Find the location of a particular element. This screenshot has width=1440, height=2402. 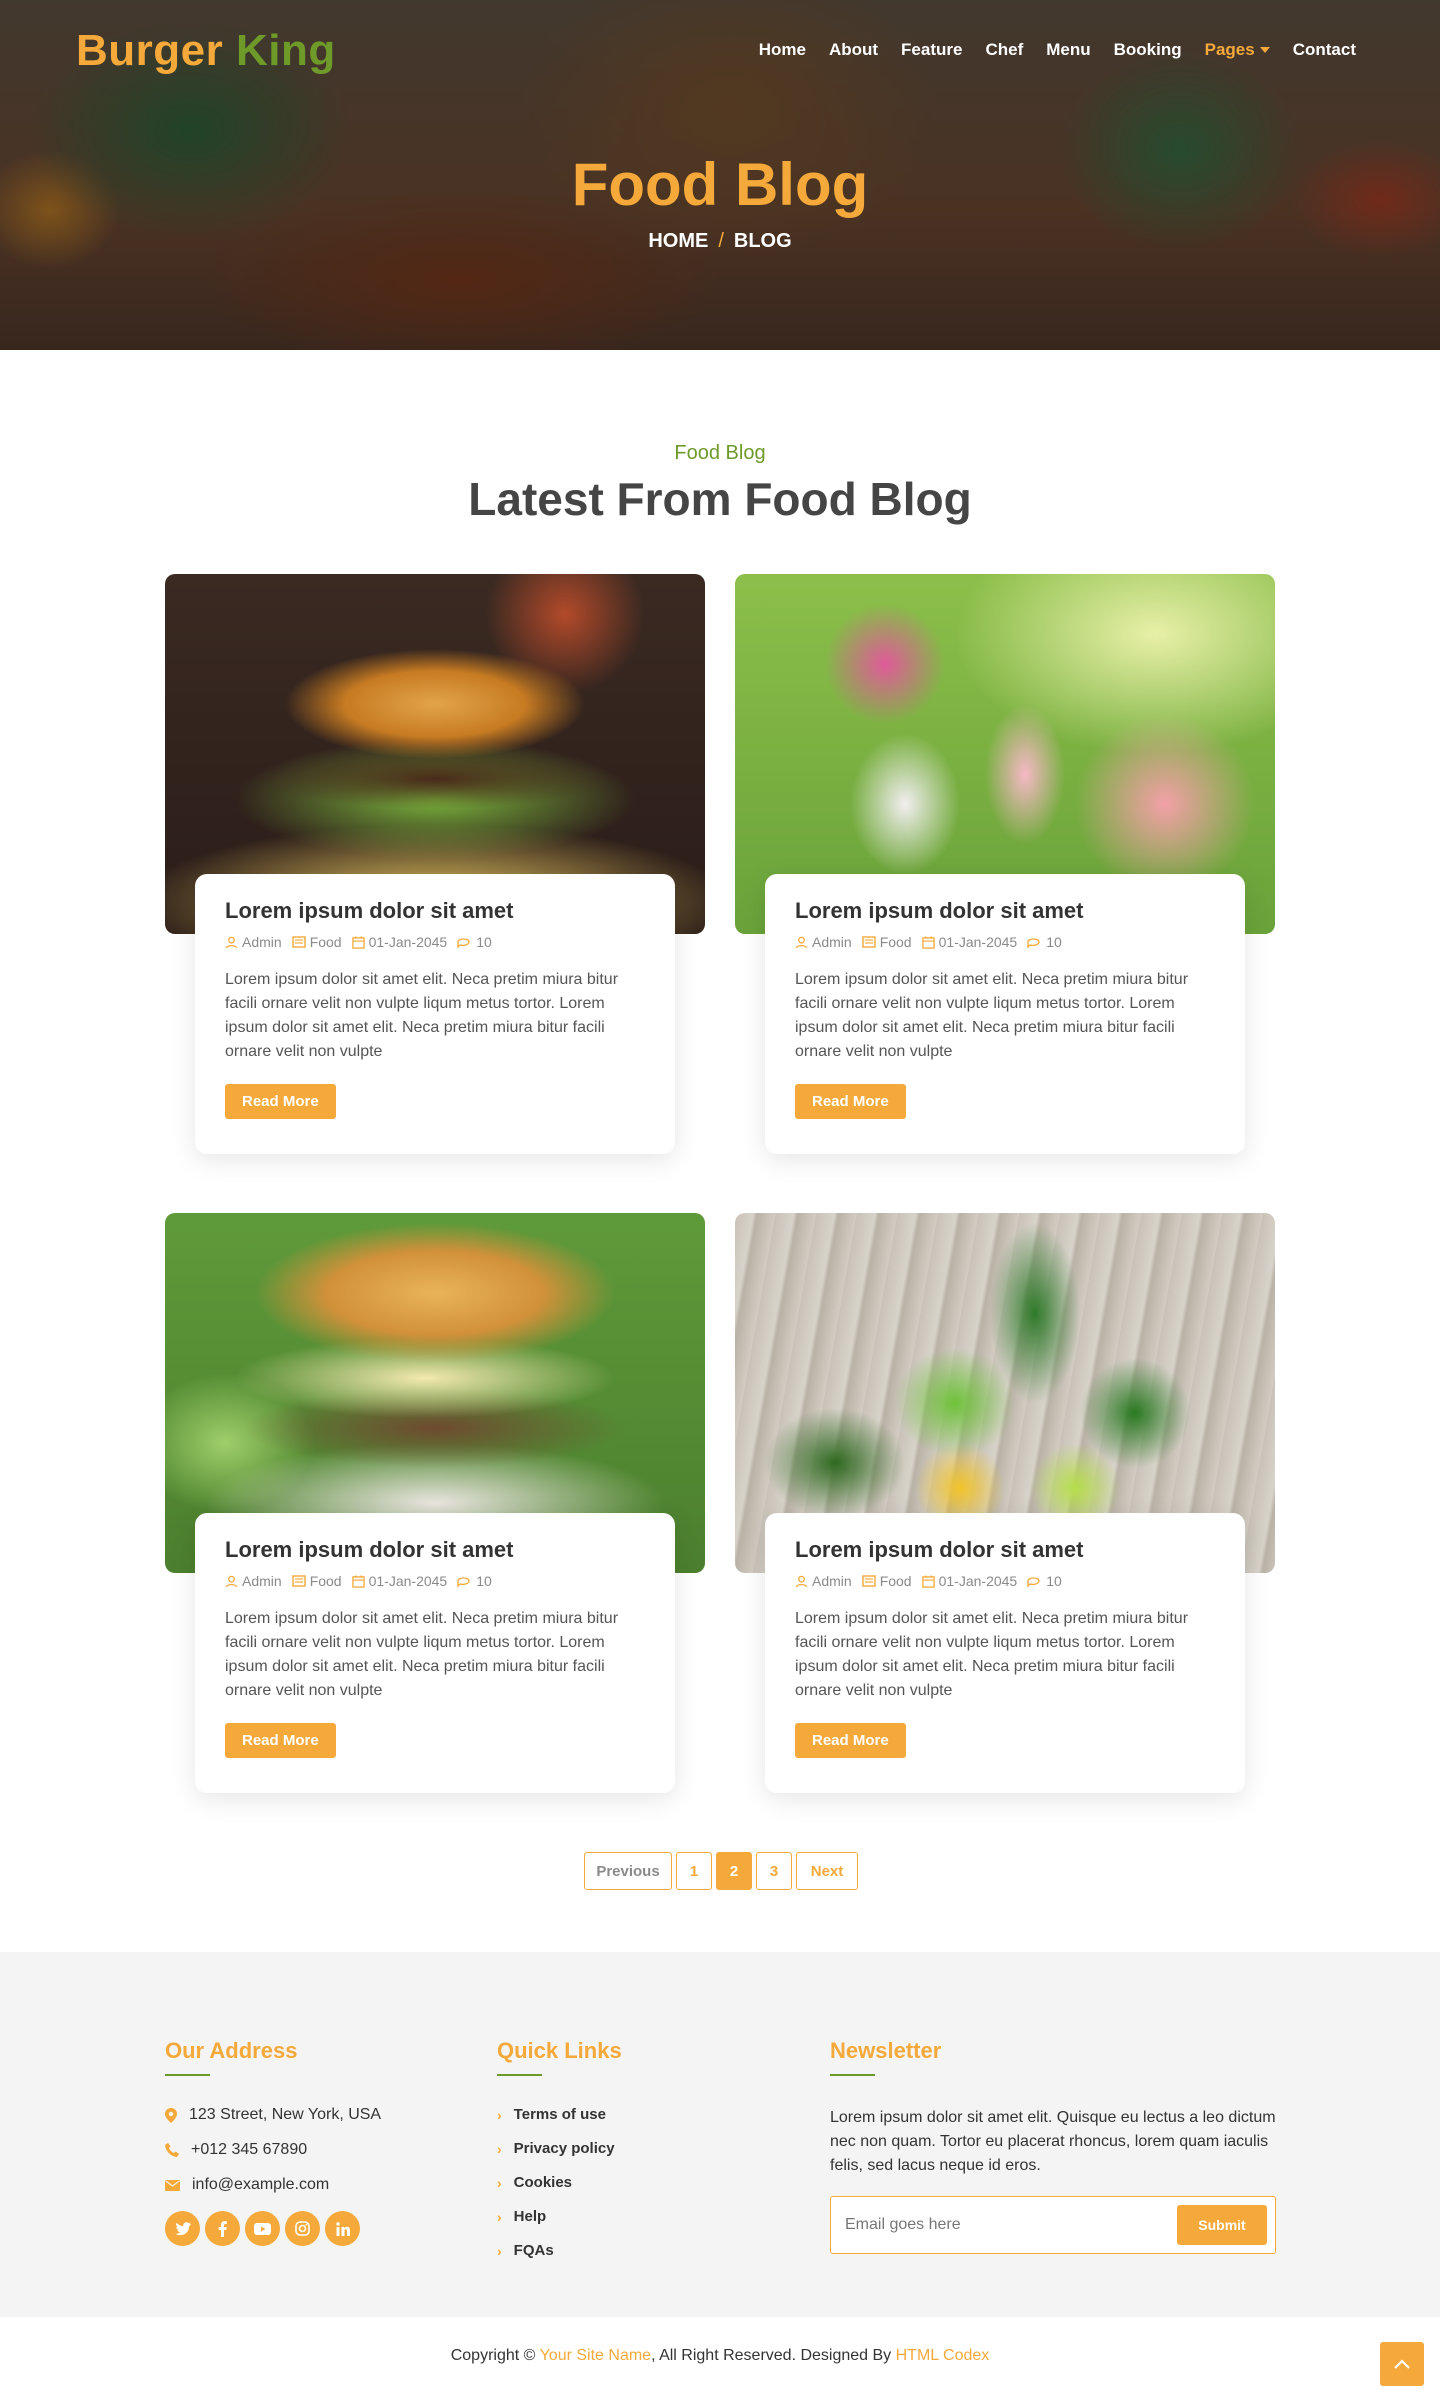

brand-word-2: King is located at coordinates (285, 50).